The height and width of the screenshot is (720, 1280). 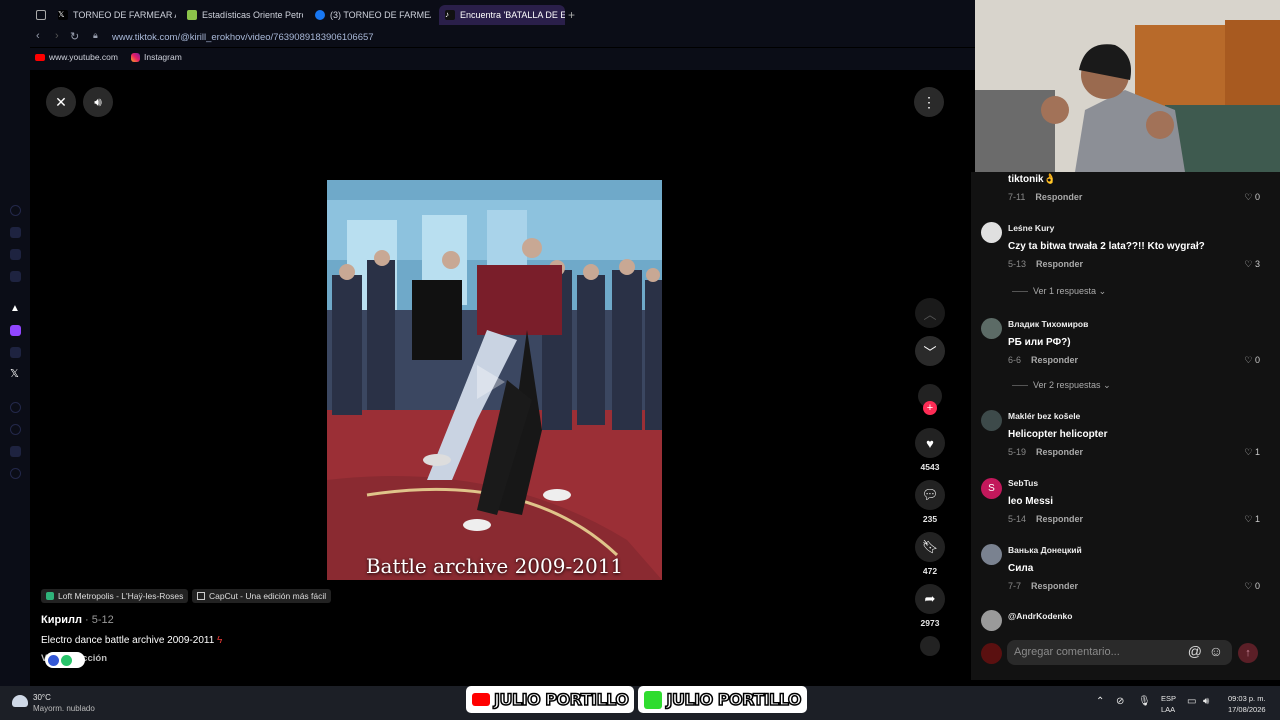 What do you see at coordinates (494, 566) in the screenshot?
I see `video-caption-overlay: Battle archive 2009-2011` at bounding box center [494, 566].